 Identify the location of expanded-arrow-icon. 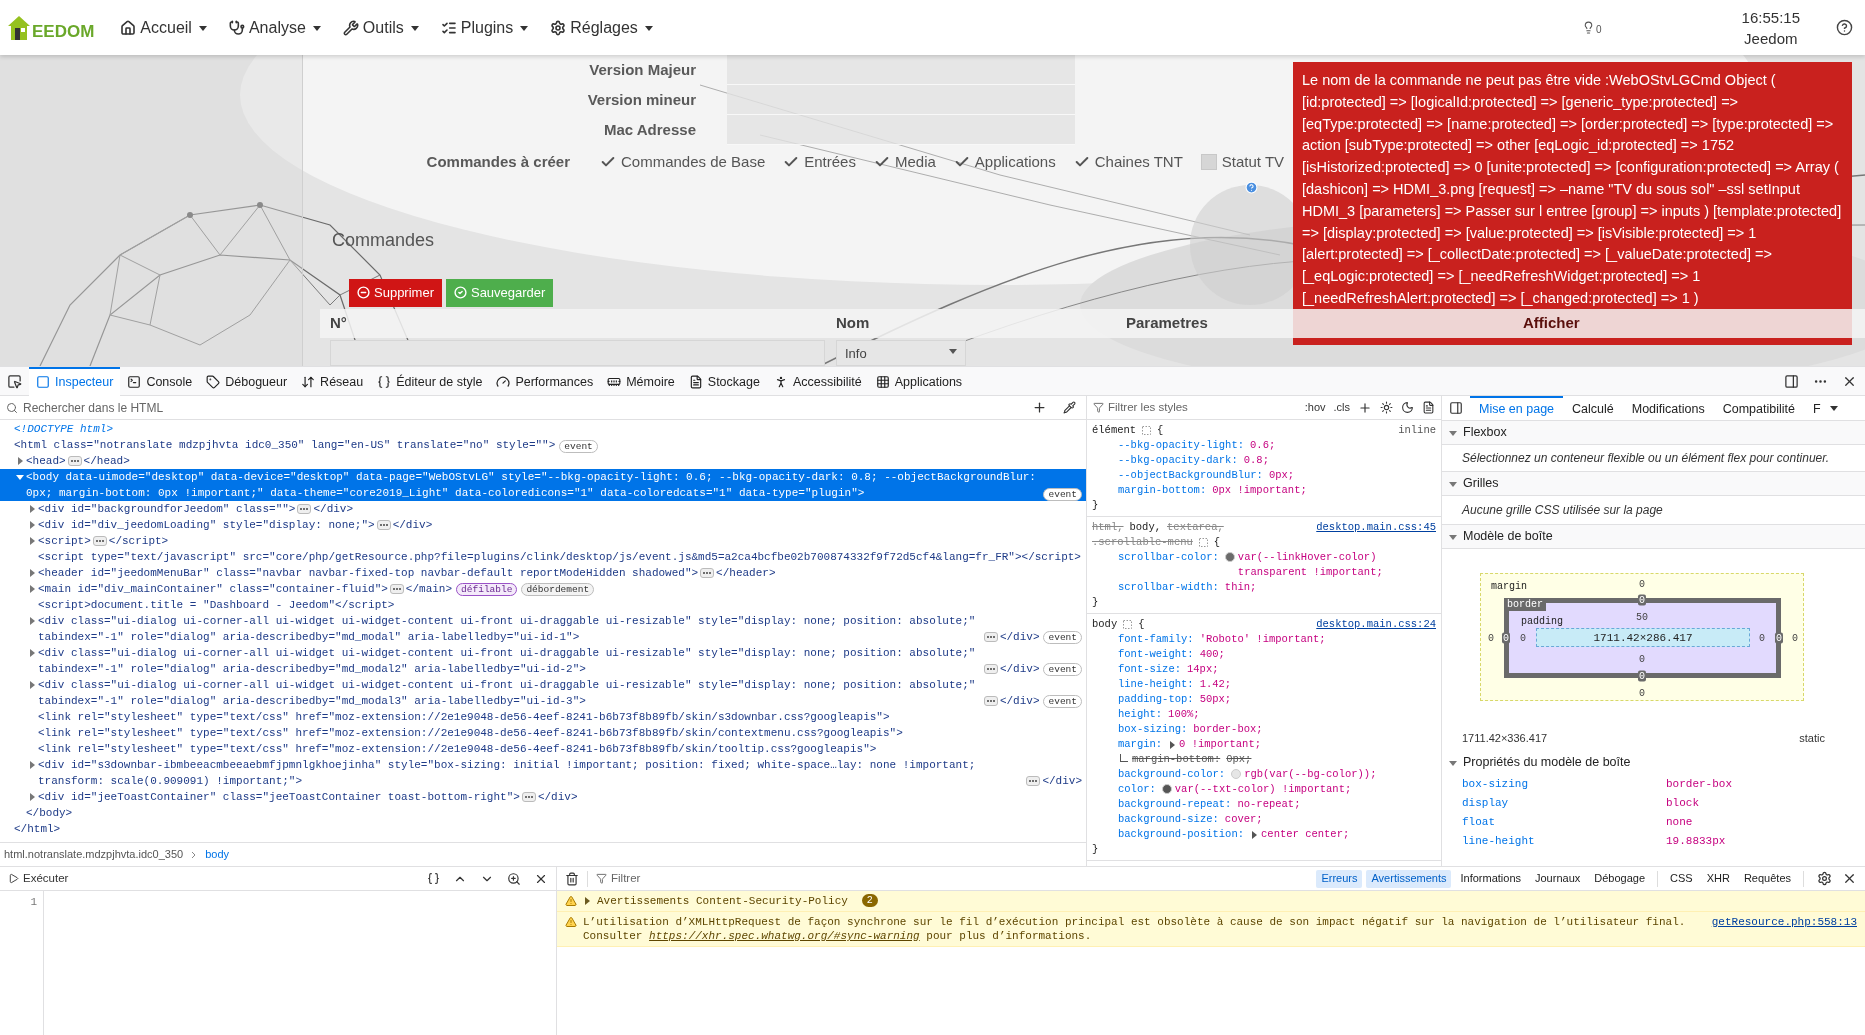
(20, 477).